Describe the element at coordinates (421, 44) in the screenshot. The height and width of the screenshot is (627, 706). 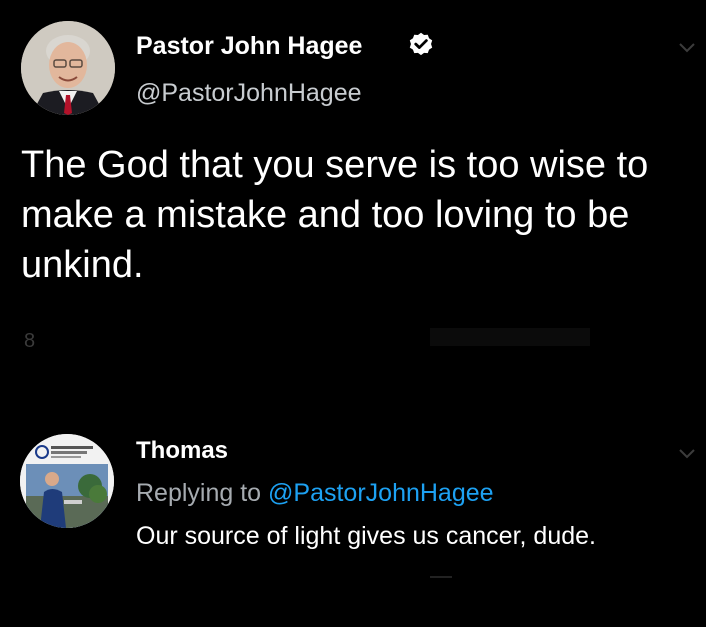
I see `verified-badge-icon` at that location.